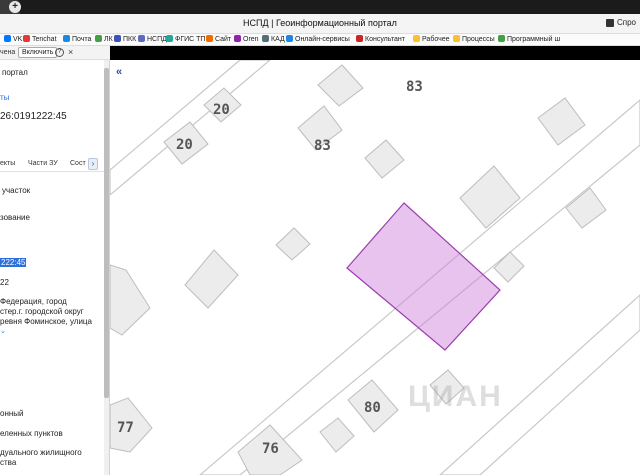 This screenshot has width=640, height=475. I want to click on bookmark-item: ПКК, so click(125, 40).